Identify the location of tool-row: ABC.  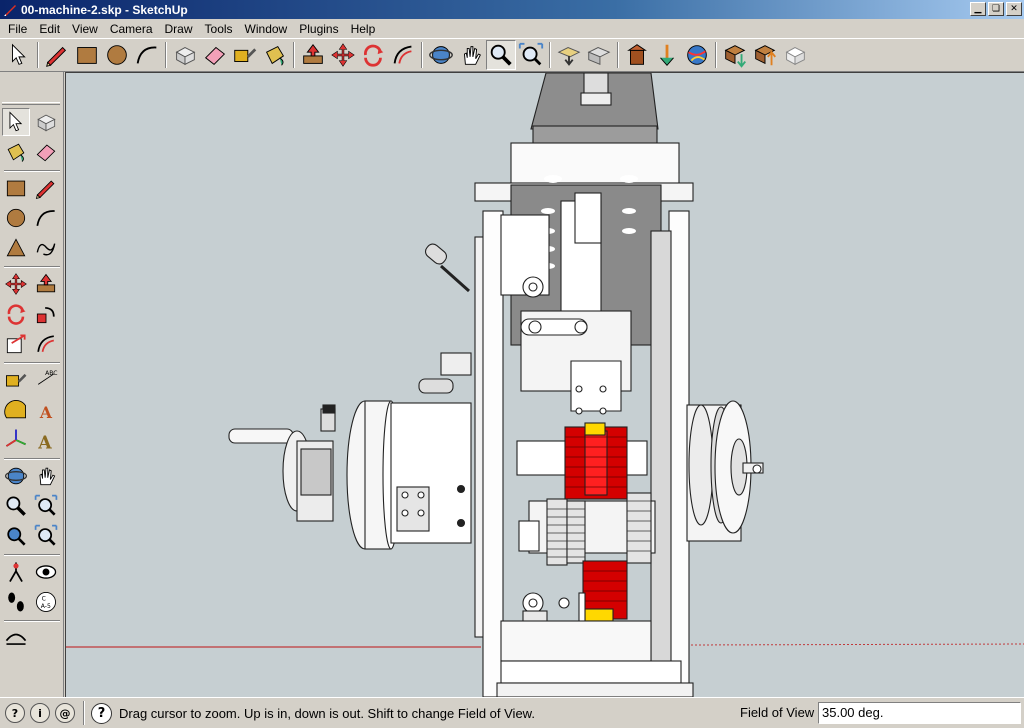
(31, 380).